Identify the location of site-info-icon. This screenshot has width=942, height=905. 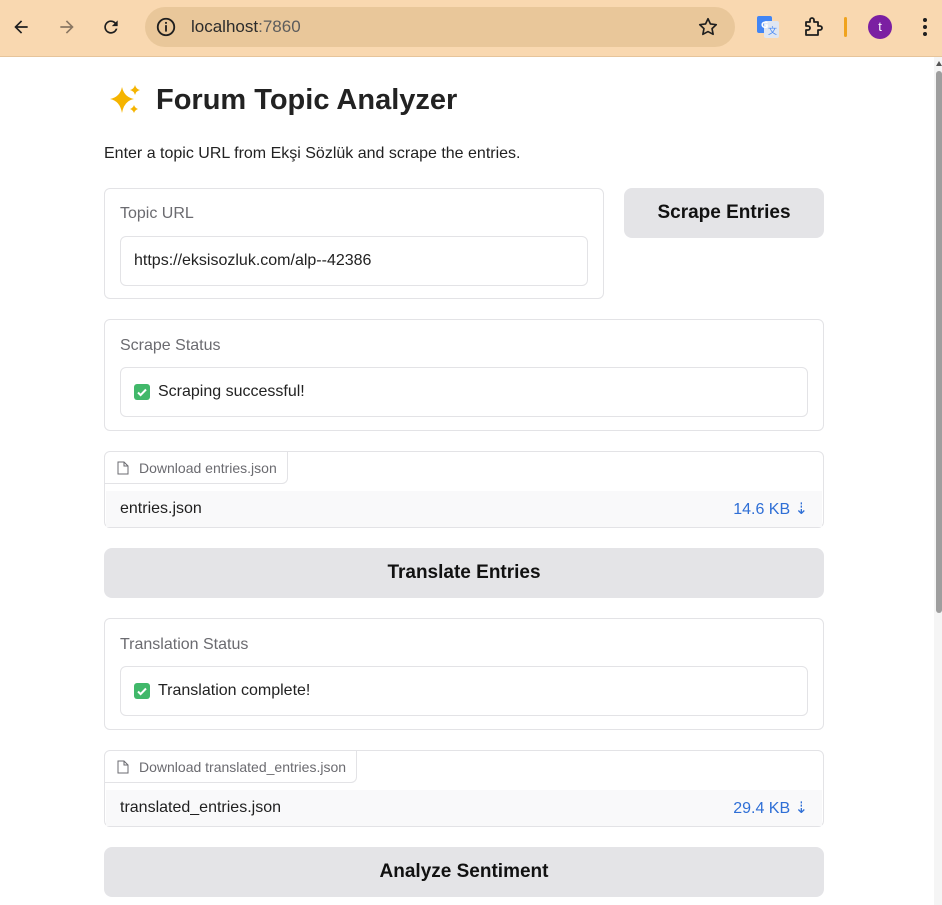
(166, 27).